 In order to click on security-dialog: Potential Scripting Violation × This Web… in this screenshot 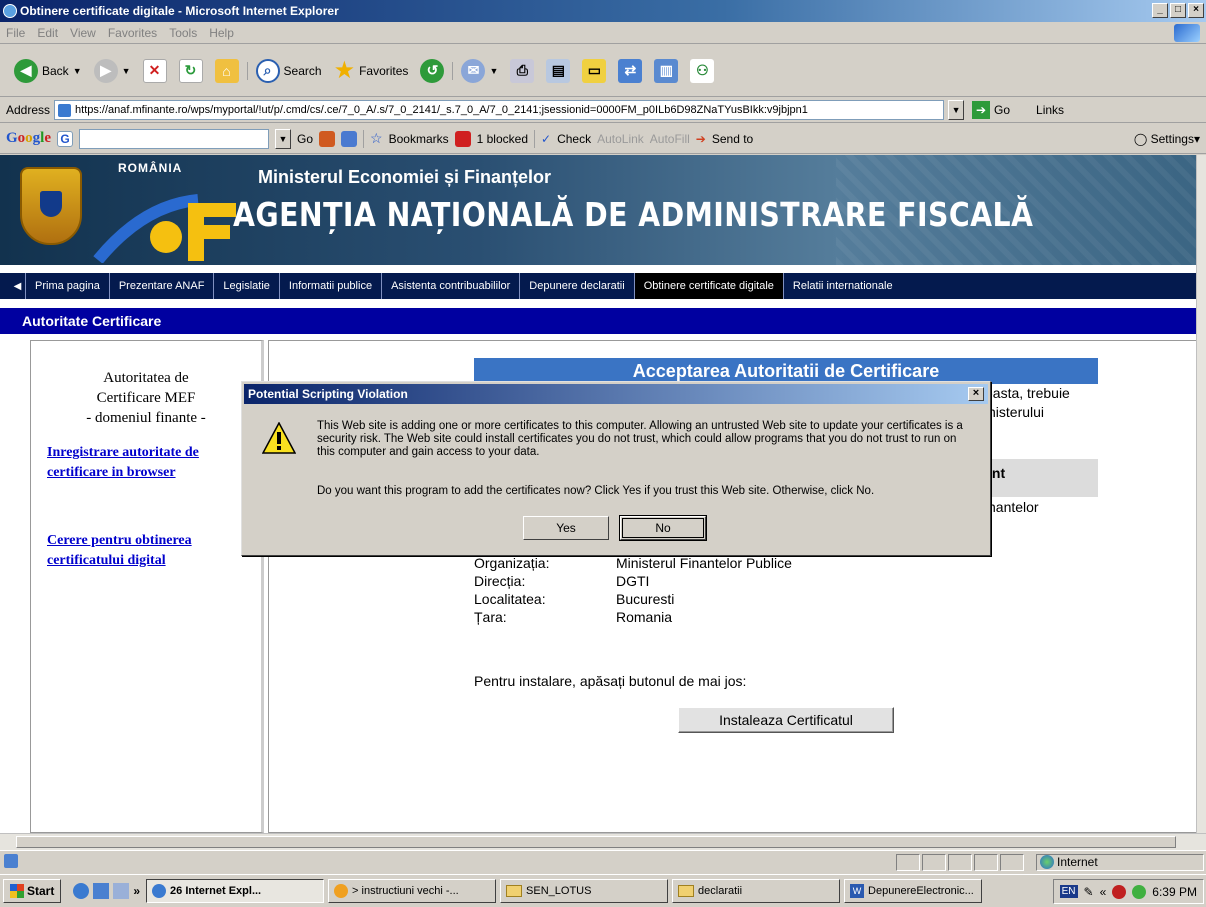, I will do `click(616, 468)`.